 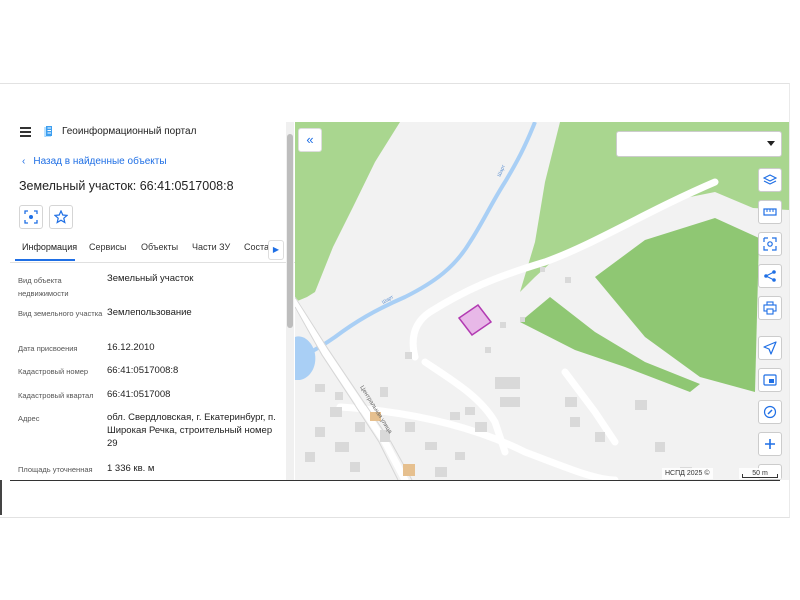 What do you see at coordinates (760, 473) in the screenshot?
I see `map-scale: 50 m` at bounding box center [760, 473].